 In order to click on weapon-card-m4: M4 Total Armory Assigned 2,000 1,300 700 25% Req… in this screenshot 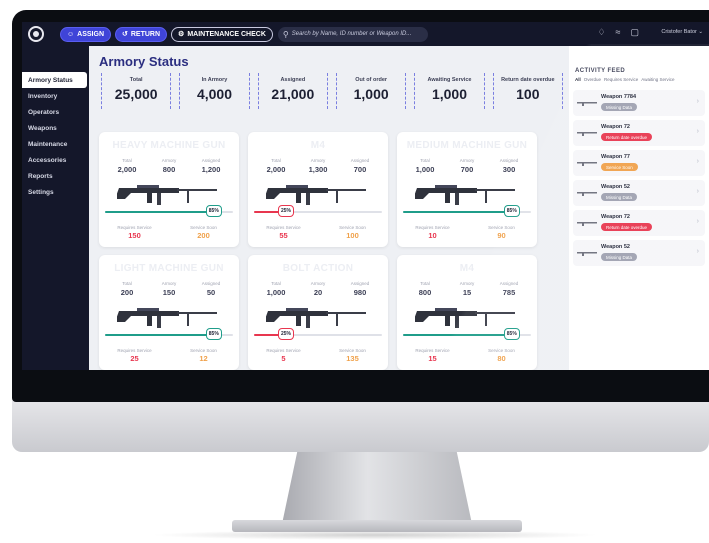, I will do `click(318, 189)`.